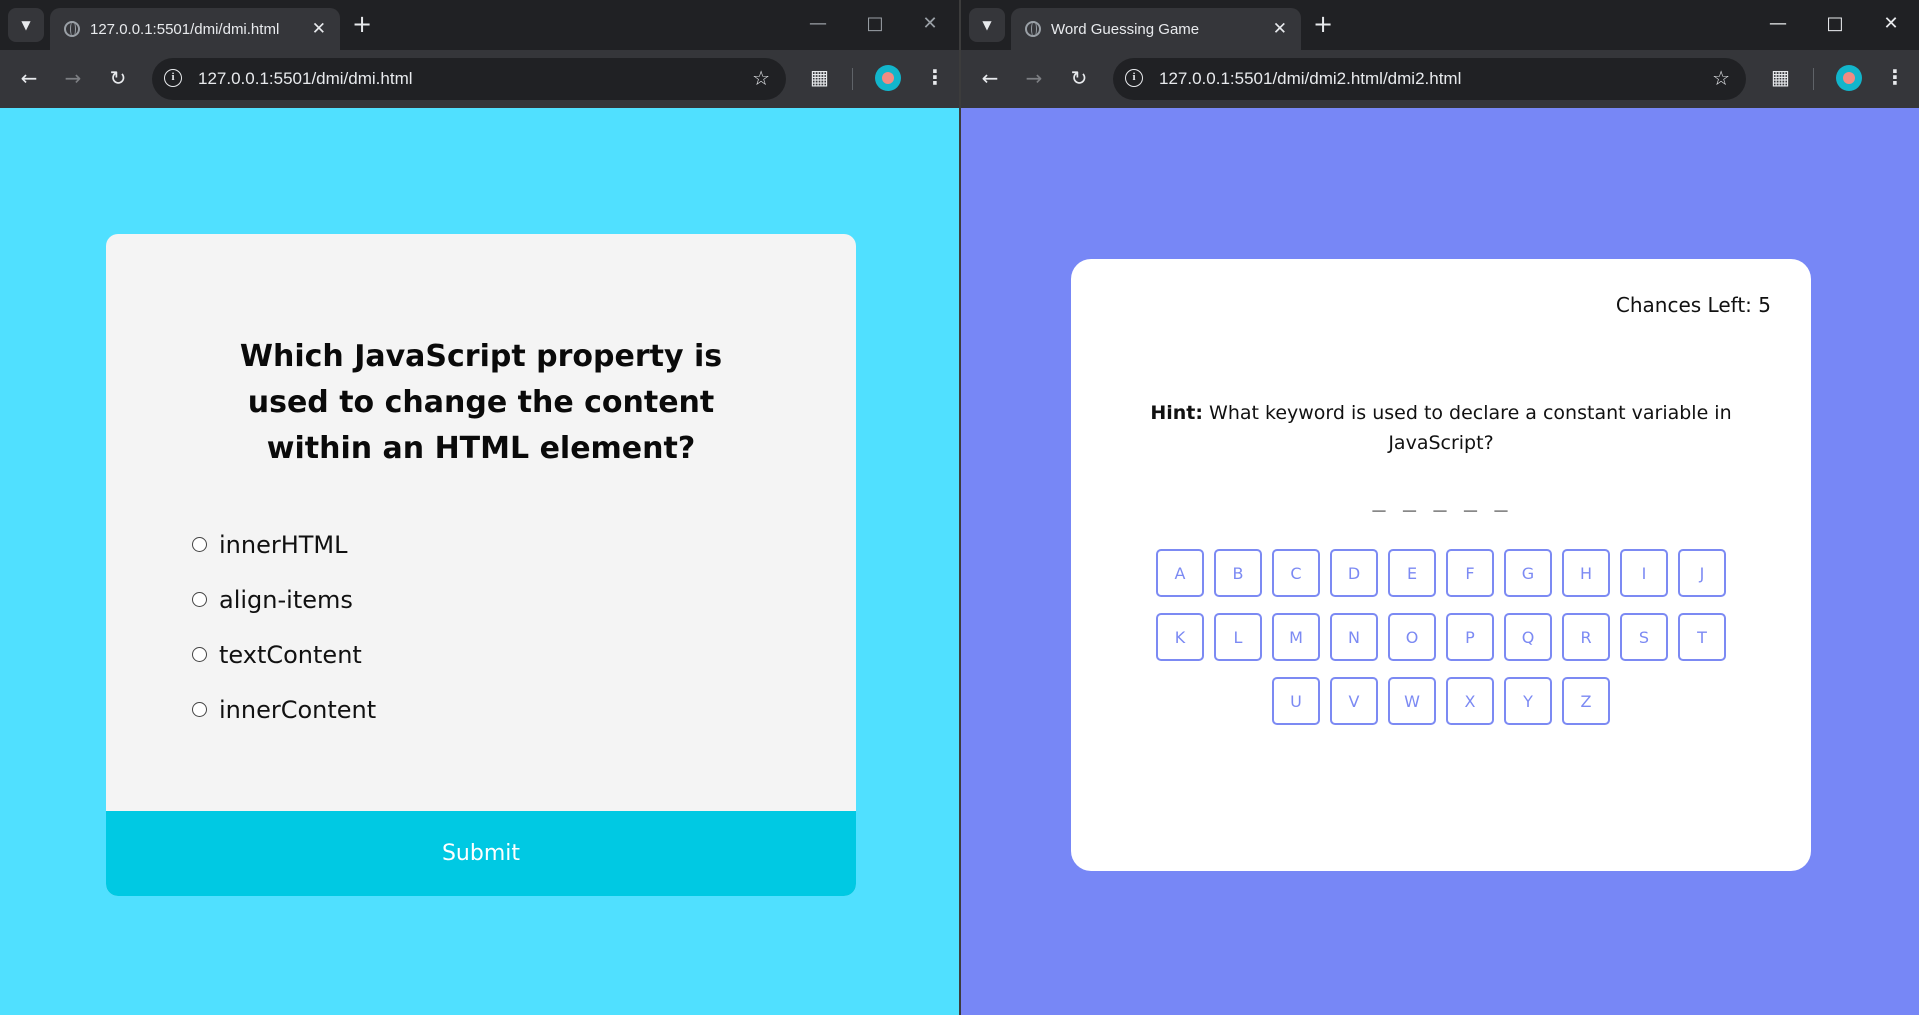  Describe the element at coordinates (442, 709) in the screenshot. I see `quiz-option: innerContent` at that location.